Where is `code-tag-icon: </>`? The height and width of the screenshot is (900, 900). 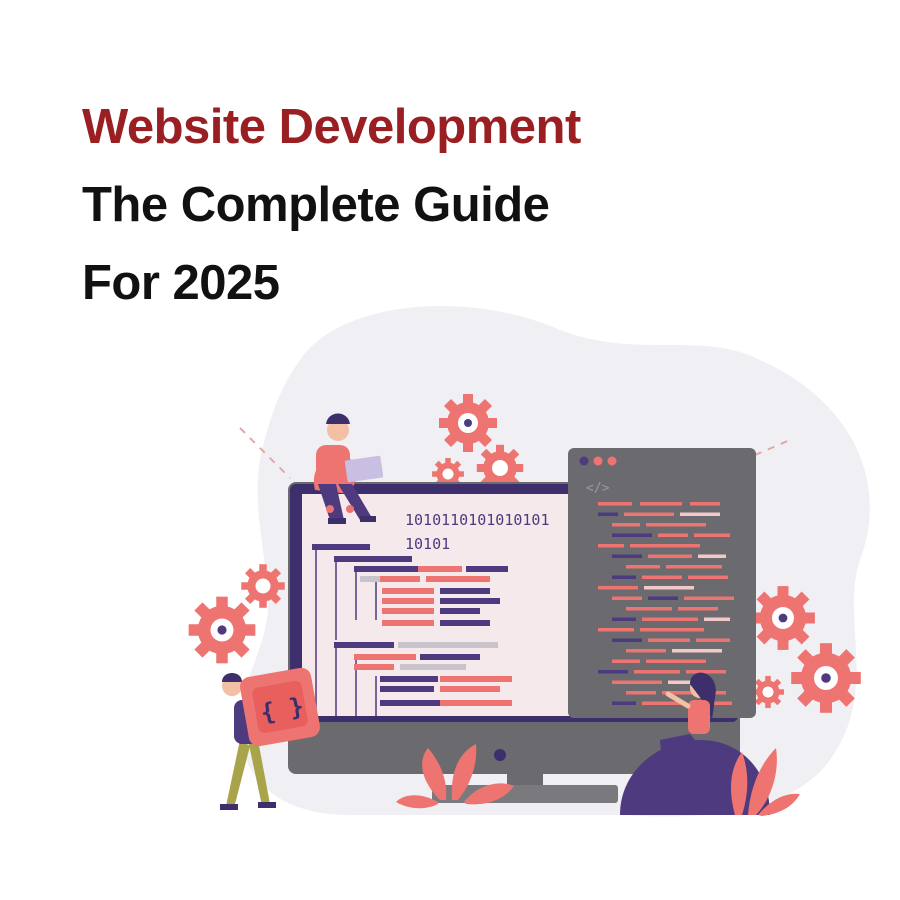
code-tag-icon: </> is located at coordinates (598, 488).